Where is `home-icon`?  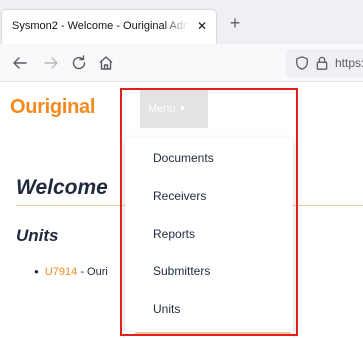
home-icon is located at coordinates (106, 63).